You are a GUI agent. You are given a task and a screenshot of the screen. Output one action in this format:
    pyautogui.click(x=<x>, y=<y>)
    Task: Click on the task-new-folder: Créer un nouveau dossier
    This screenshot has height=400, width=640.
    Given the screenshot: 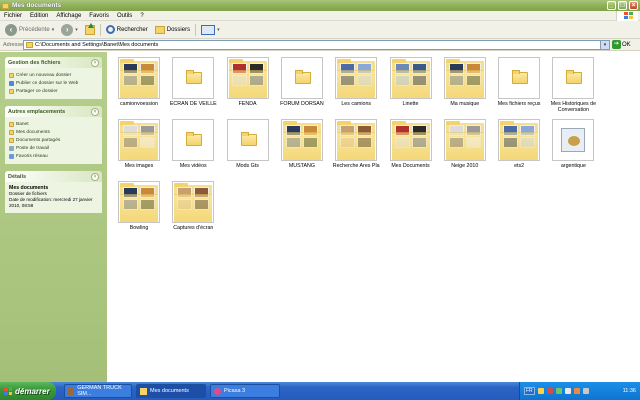 What is the action you would take?
    pyautogui.click(x=53, y=75)
    